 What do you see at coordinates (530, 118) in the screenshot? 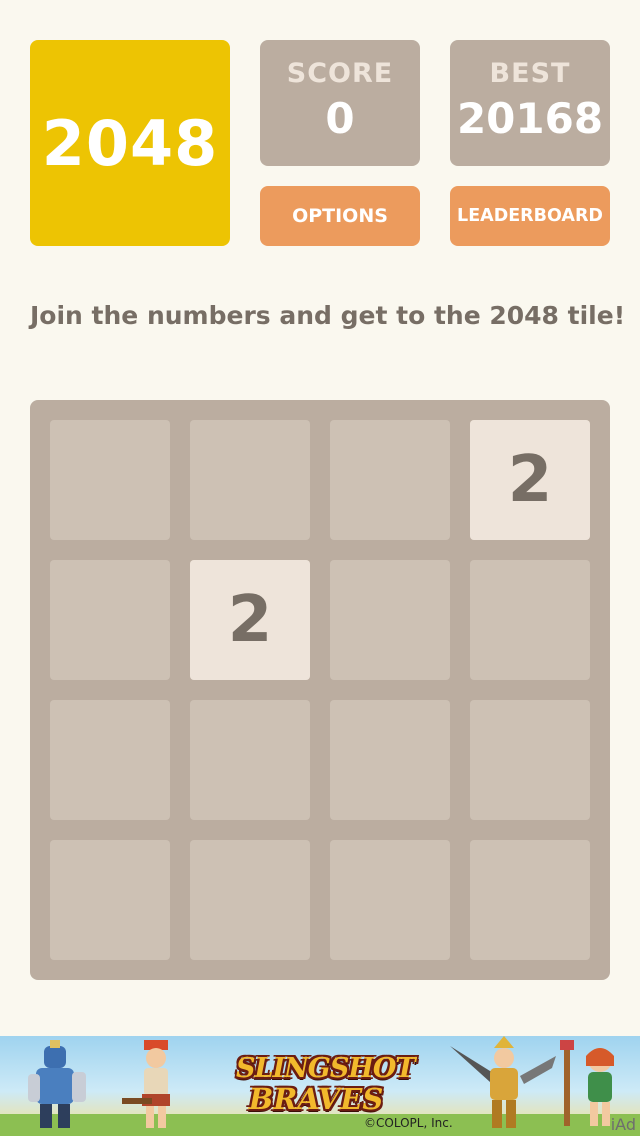
I see `best-value: 20168` at bounding box center [530, 118].